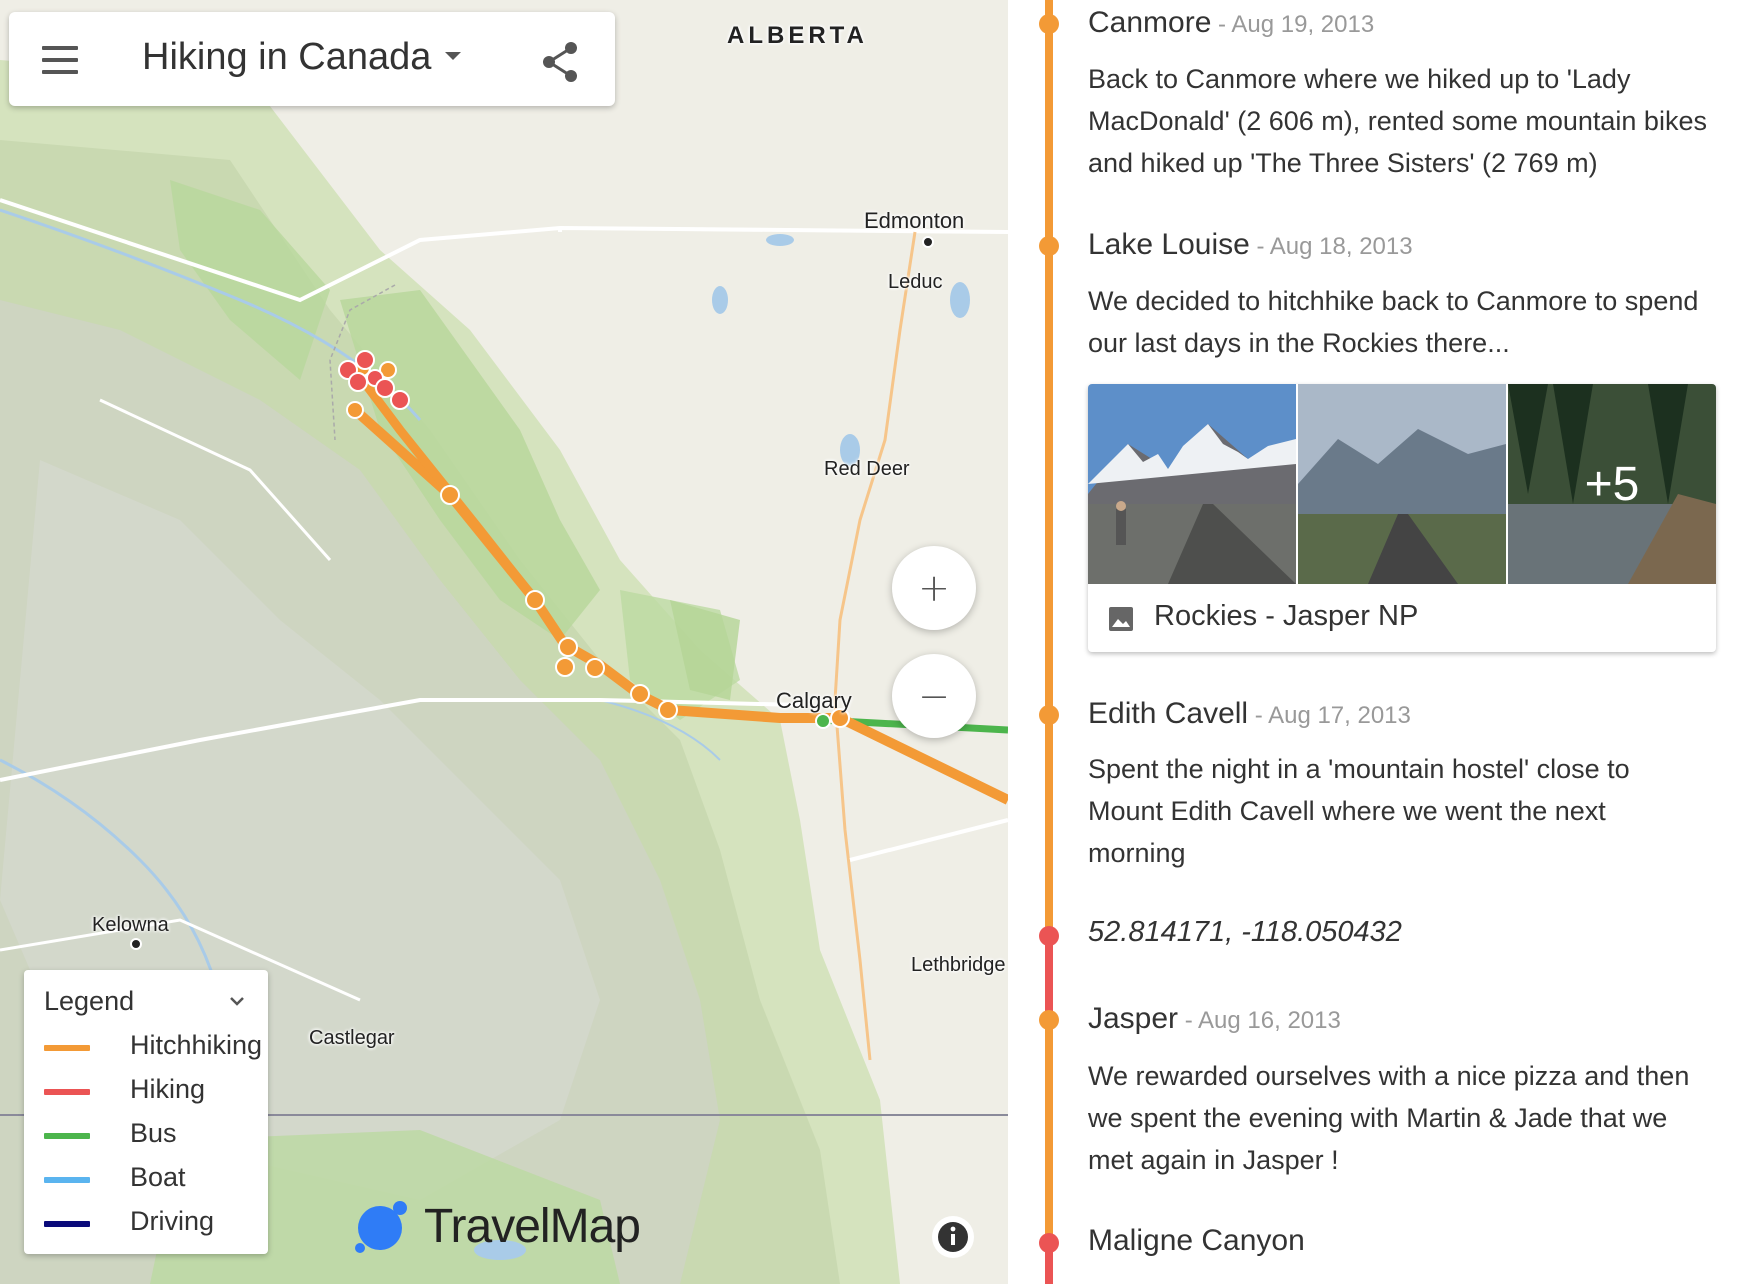 This screenshot has width=1742, height=1284. Describe the element at coordinates (1286, 616) in the screenshot. I see `album-name: Rockies - Jasper NP` at that location.